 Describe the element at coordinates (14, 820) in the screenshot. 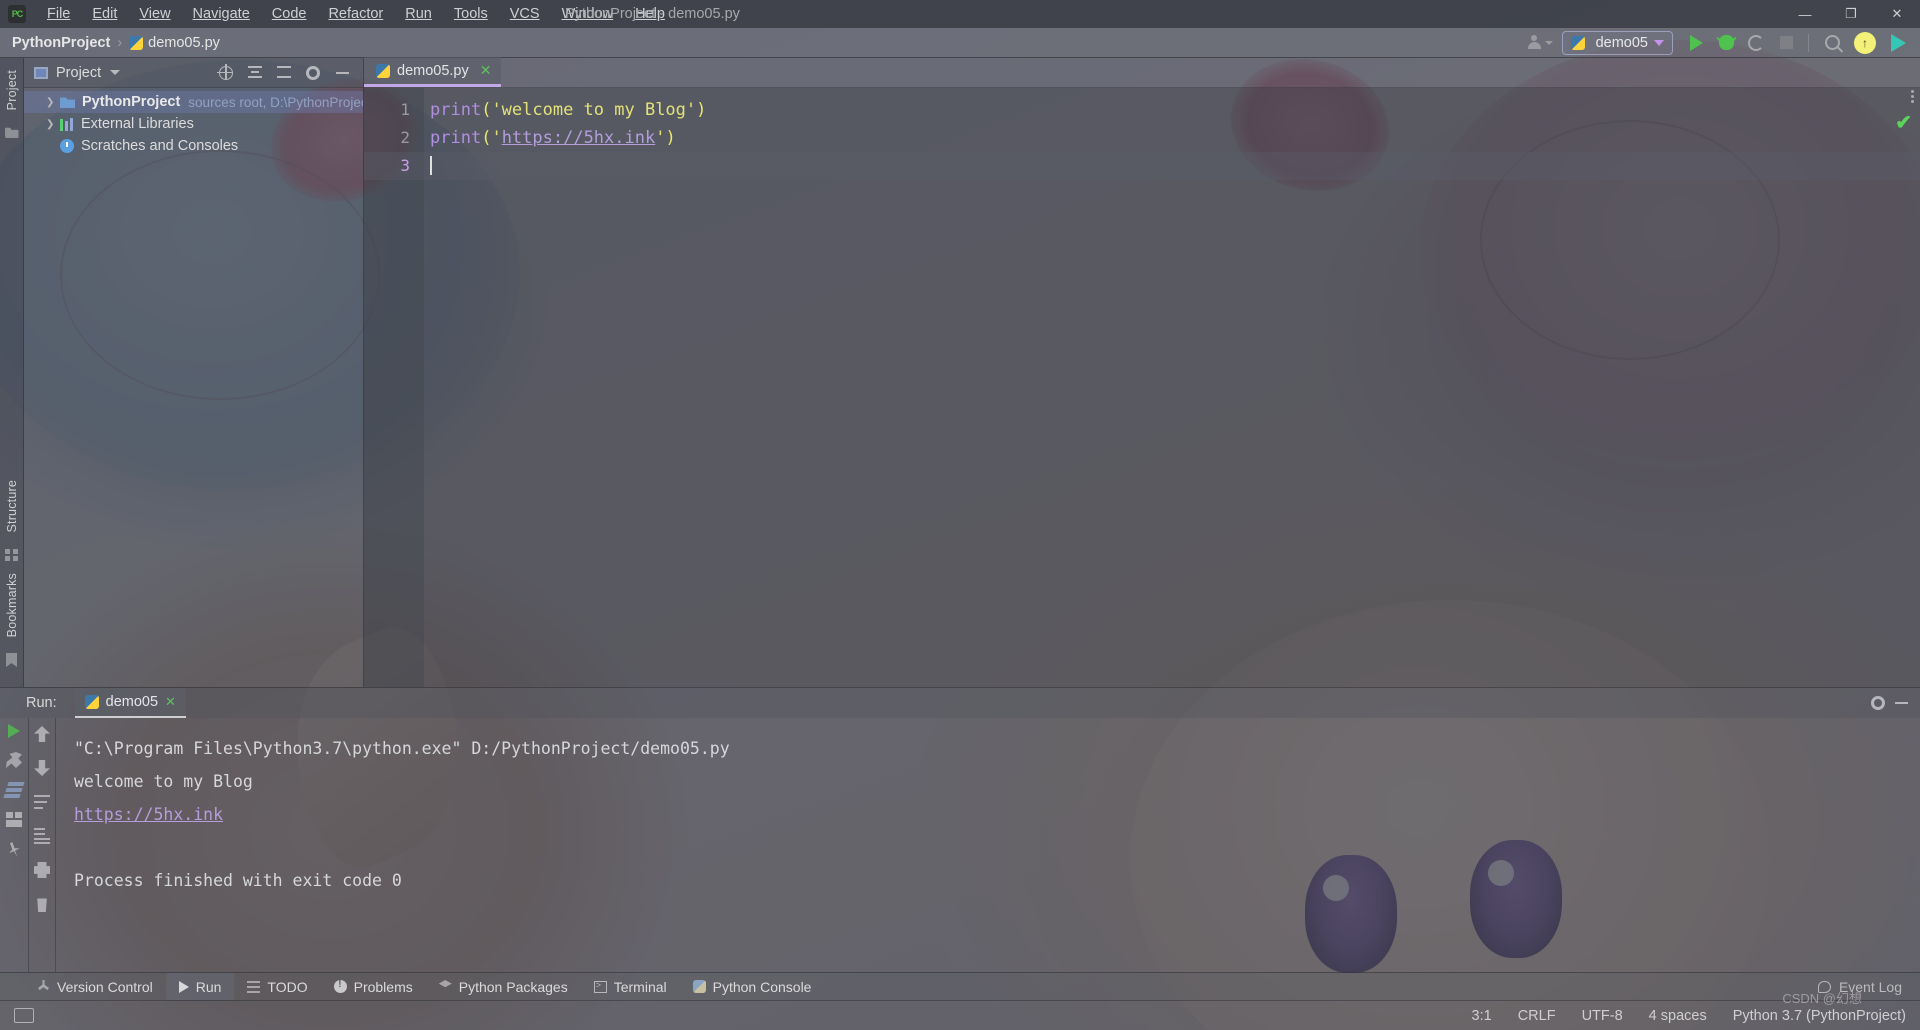

I see `blocks-icon` at that location.